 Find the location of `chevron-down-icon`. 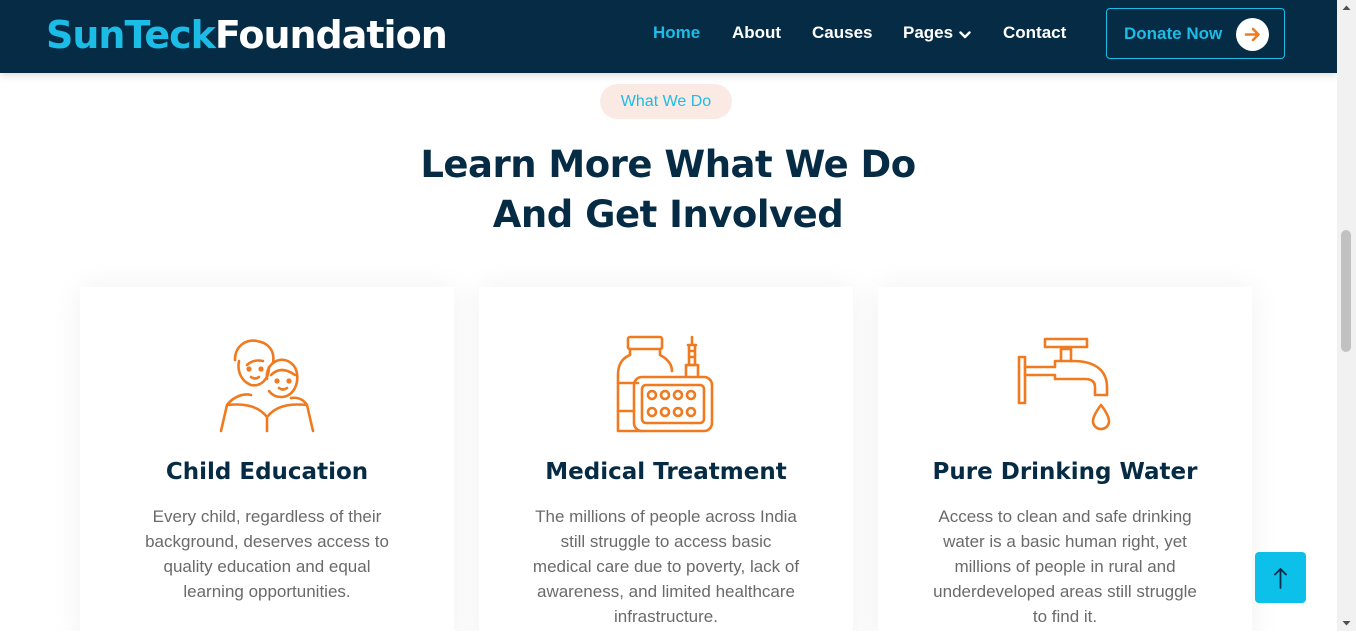

chevron-down-icon is located at coordinates (965, 34).